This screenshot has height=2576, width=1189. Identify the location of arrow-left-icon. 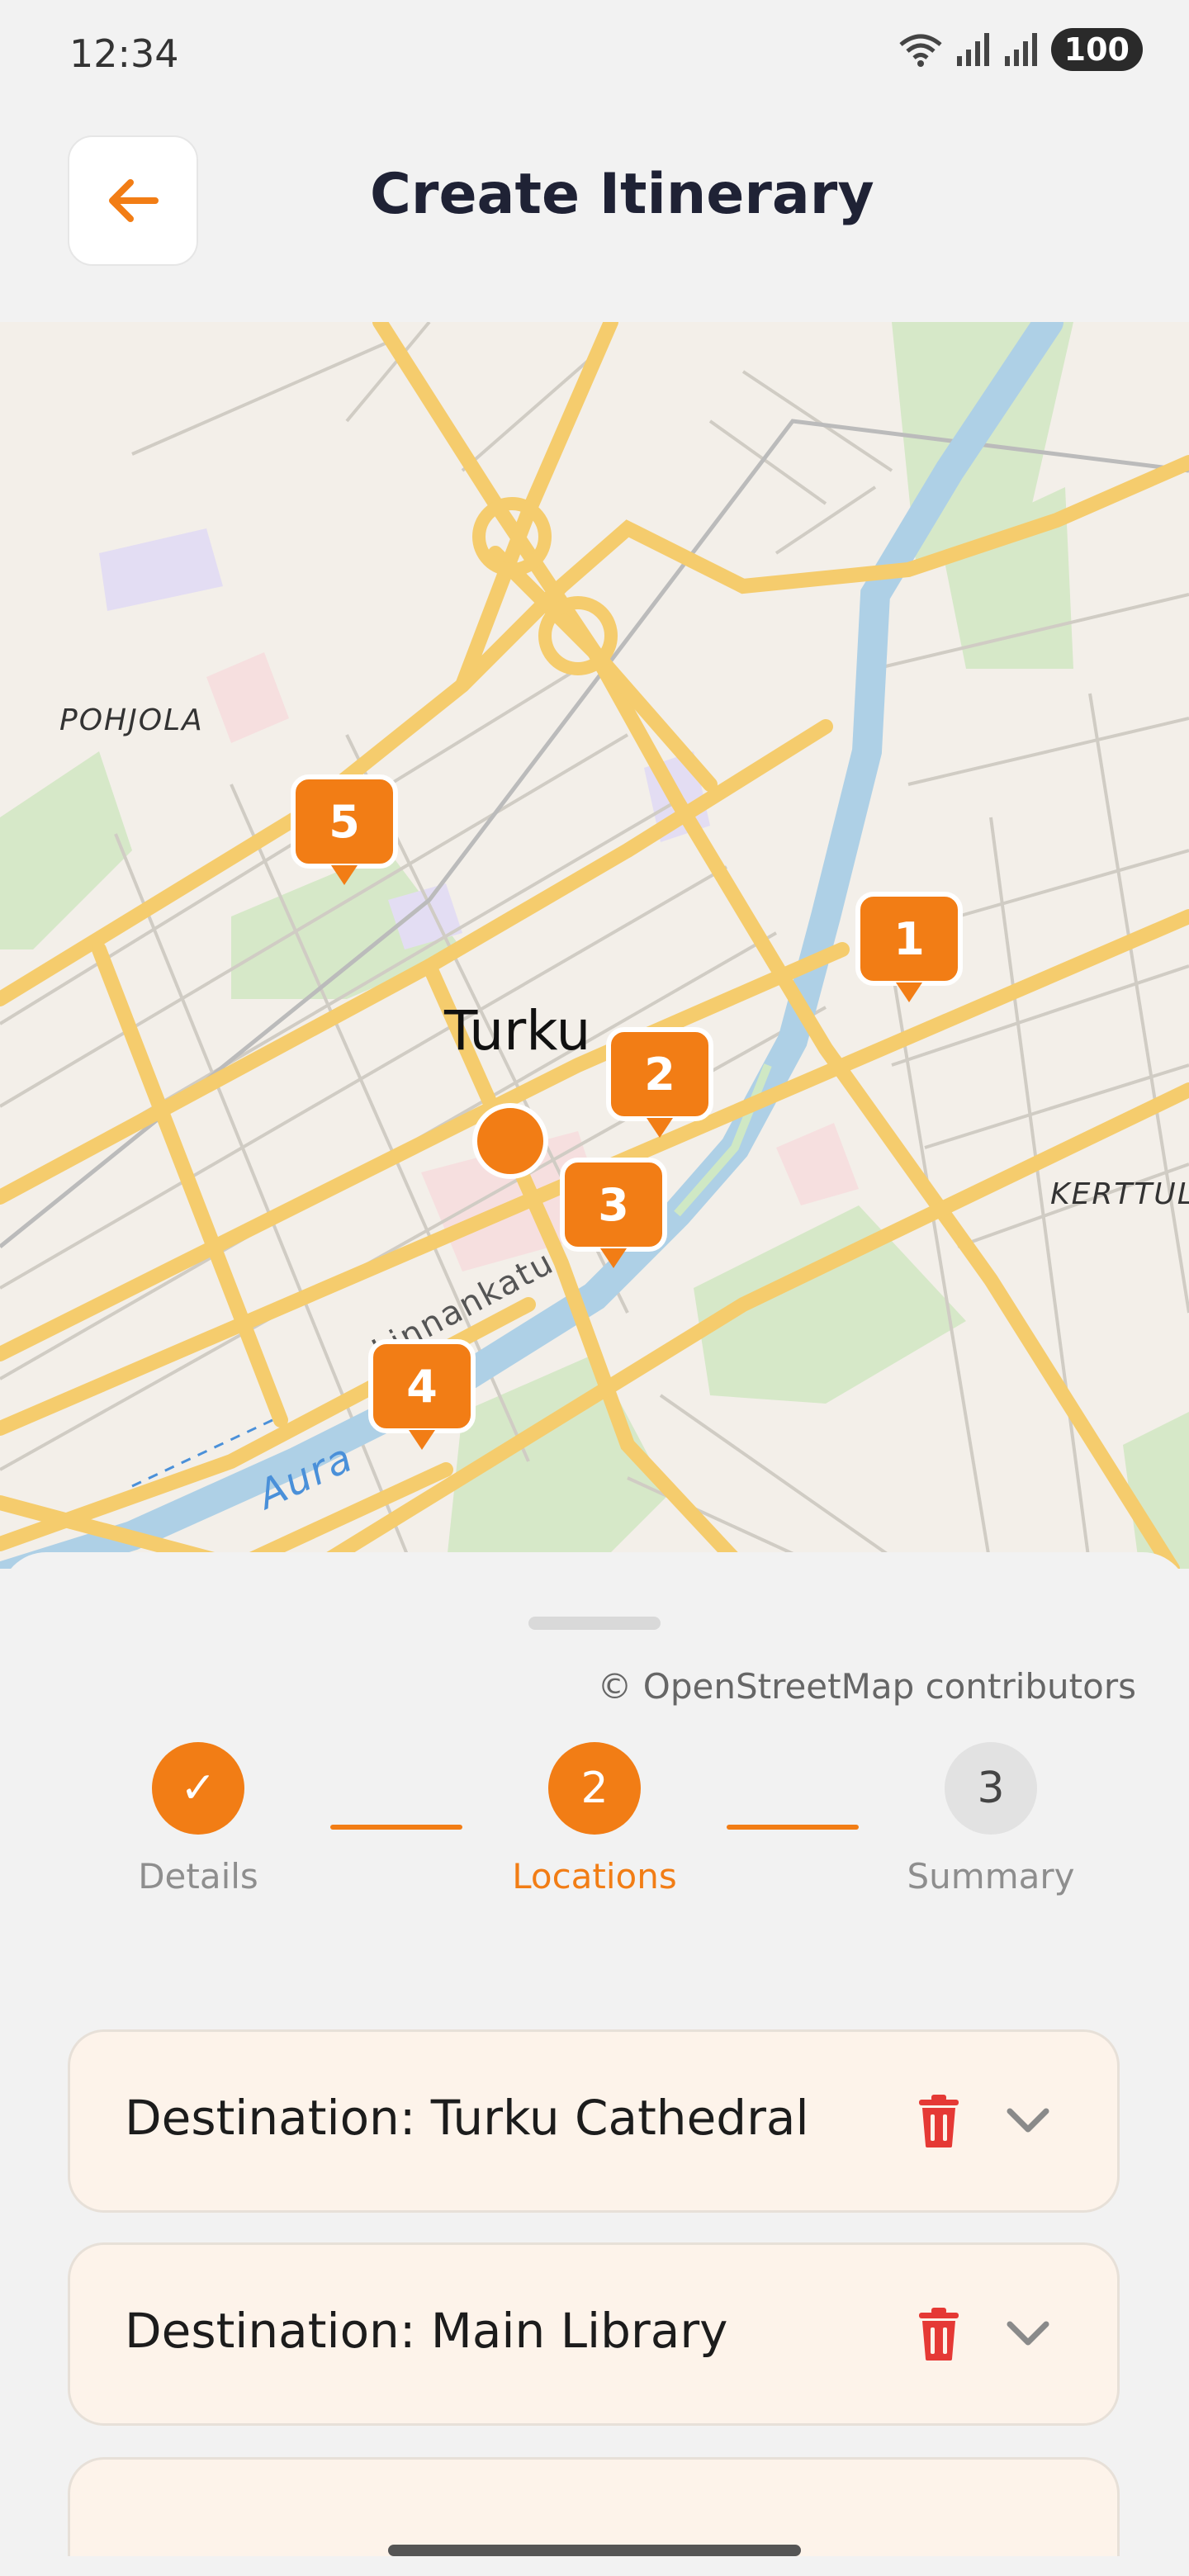
(134, 200).